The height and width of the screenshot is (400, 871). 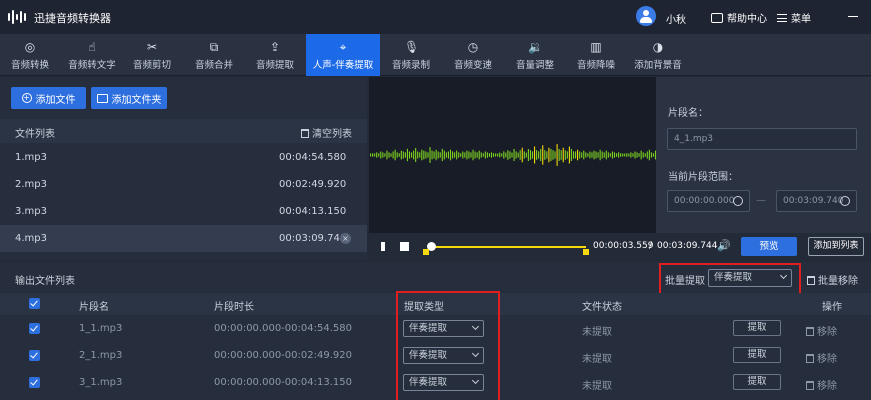 I want to click on file-list-item: 3.mp3 00:04:13.150, so click(x=183, y=211).